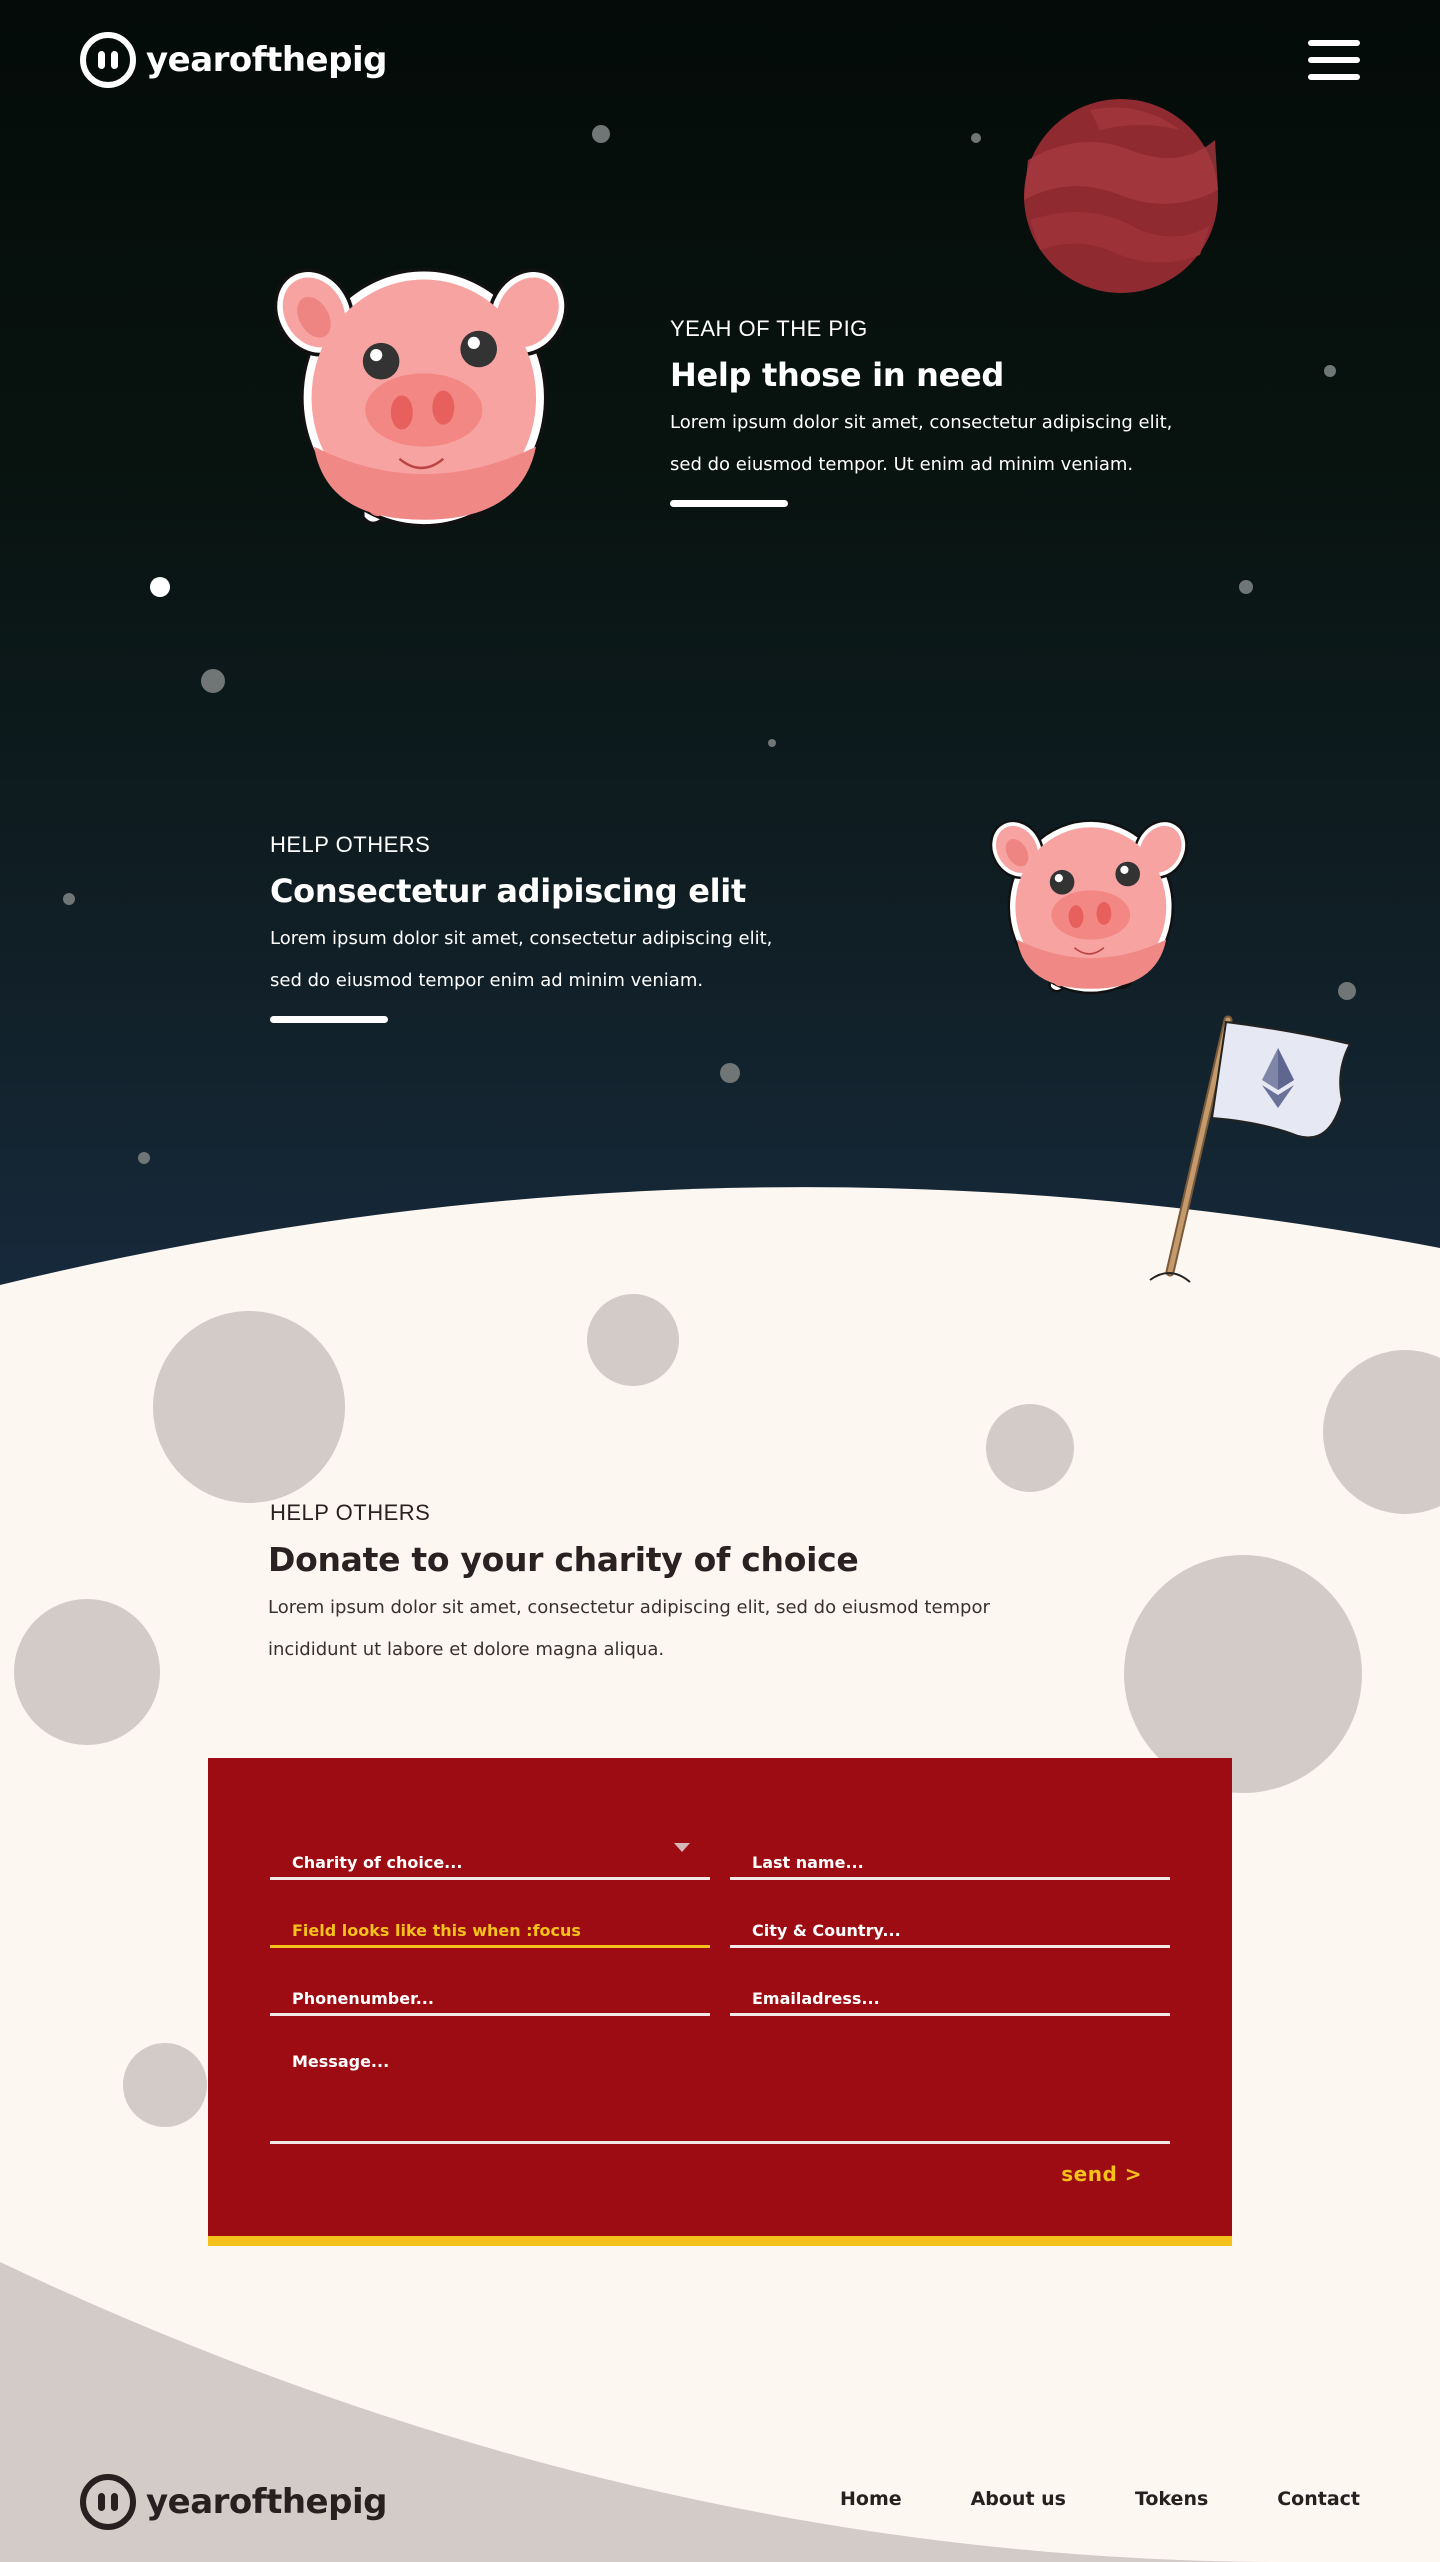 This screenshot has width=1440, height=2562. I want to click on chevron-down-icon, so click(682, 1848).